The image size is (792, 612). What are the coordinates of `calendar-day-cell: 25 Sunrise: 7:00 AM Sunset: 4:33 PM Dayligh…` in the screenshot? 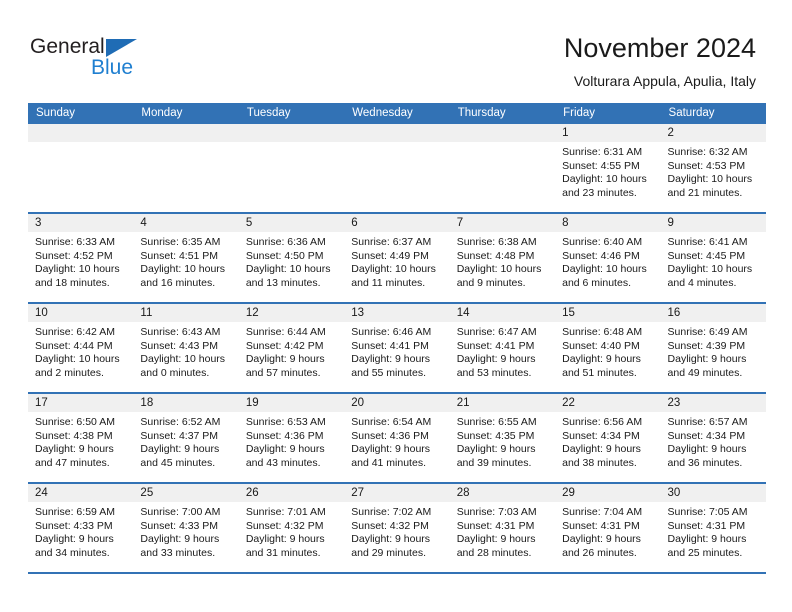 It's located at (186, 528).